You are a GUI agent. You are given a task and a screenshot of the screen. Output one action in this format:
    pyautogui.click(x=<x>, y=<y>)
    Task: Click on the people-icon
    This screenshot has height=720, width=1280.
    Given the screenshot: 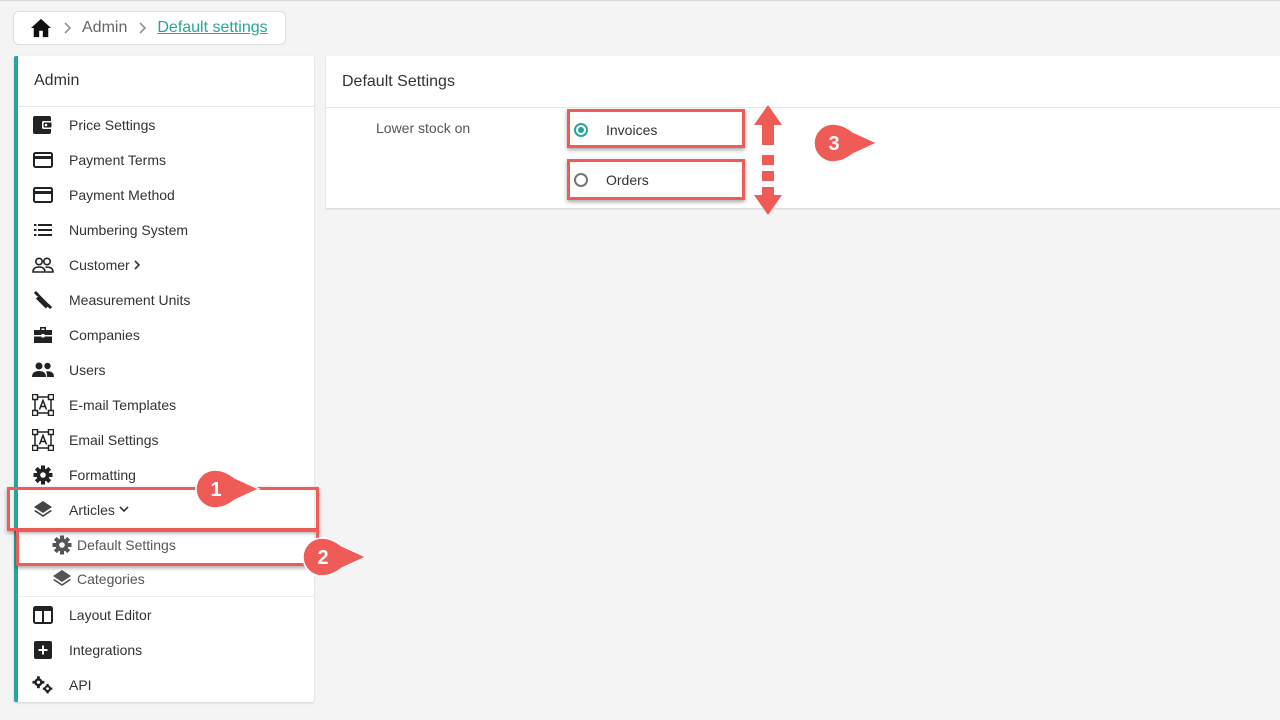 What is the action you would take?
    pyautogui.click(x=43, y=370)
    